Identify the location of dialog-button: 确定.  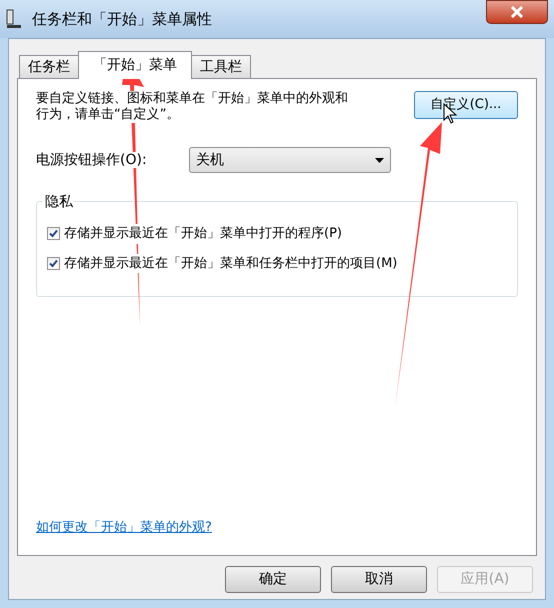
(273, 579).